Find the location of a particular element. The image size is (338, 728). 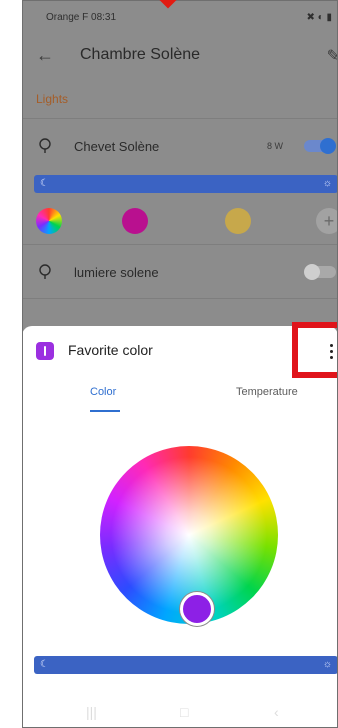

app-header: ← Chambre Solène ✎ is located at coordinates (180, 56).